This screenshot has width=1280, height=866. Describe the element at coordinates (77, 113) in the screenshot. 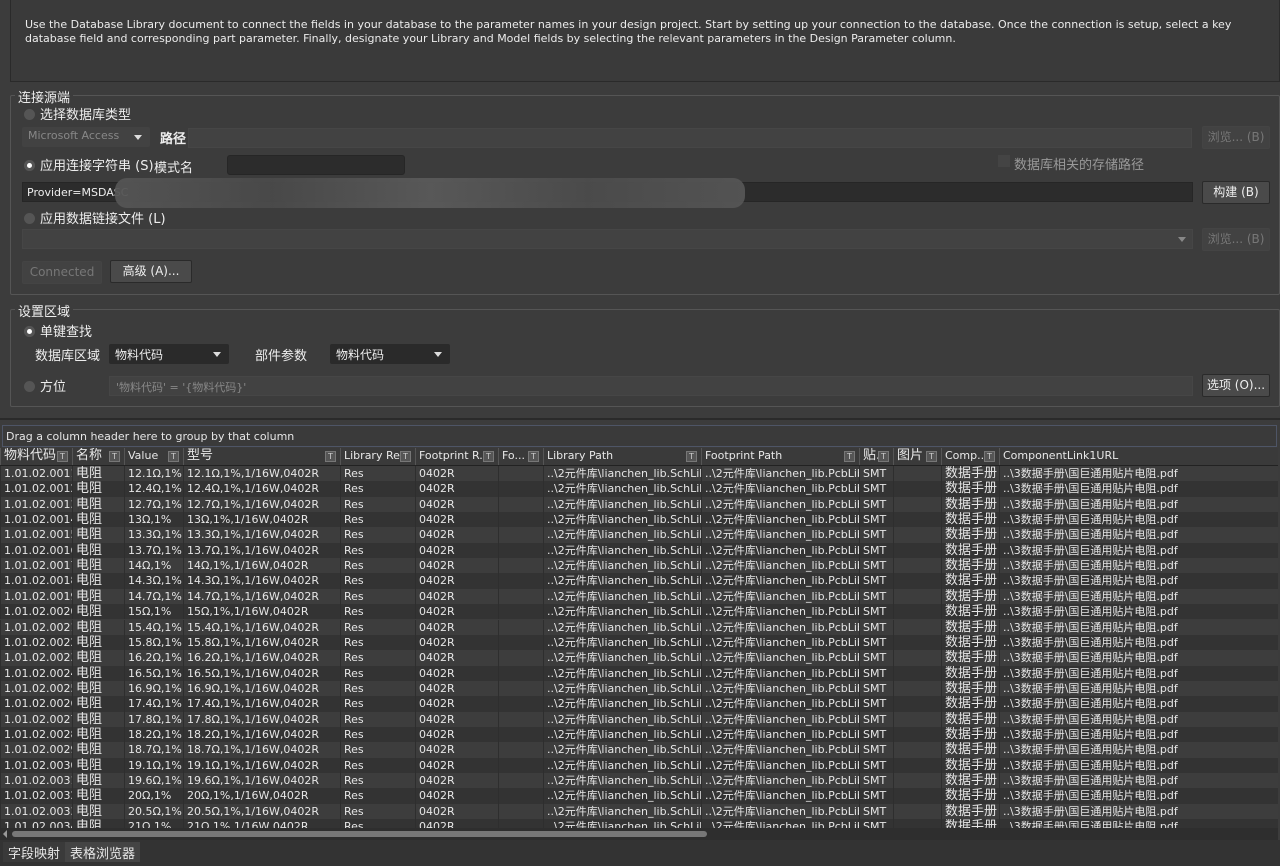

I see `db-type-radio: 选择数据库类型` at that location.